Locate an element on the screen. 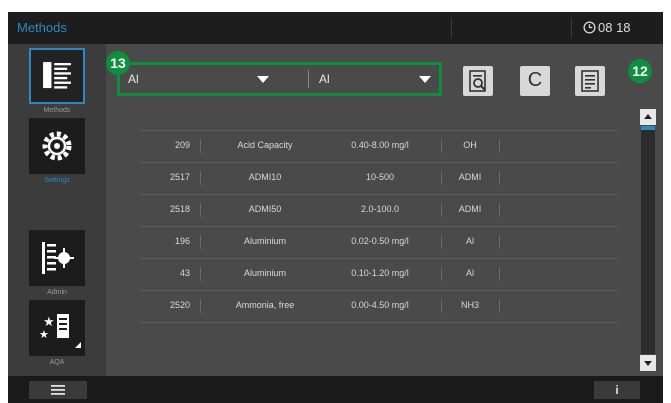 The width and height of the screenshot is (671, 403). method-number: 2517 is located at coordinates (179, 177).